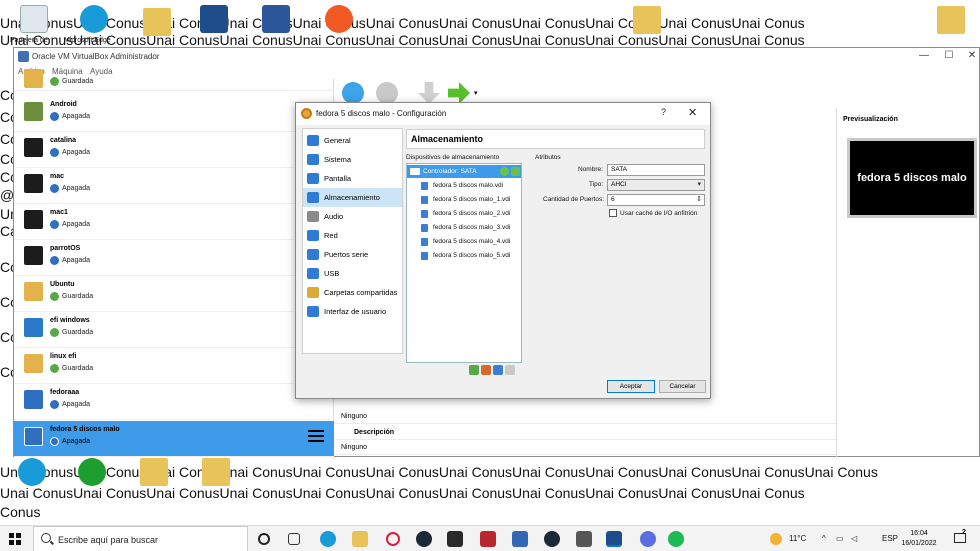  I want to click on vm-item: efi windows Guardada, so click(174, 330).